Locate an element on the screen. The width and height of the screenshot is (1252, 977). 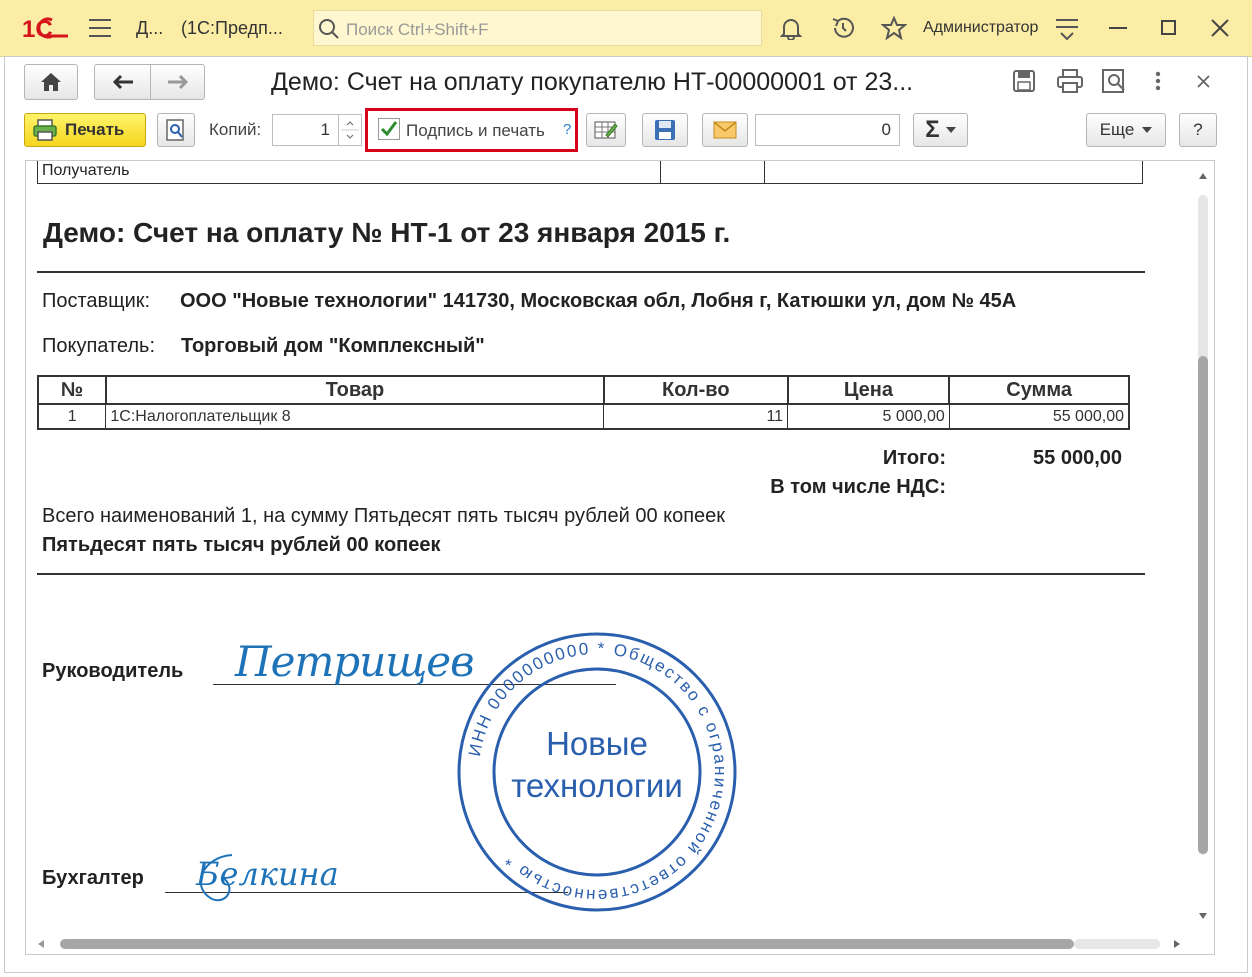
arrow-left-icon is located at coordinates (123, 82).